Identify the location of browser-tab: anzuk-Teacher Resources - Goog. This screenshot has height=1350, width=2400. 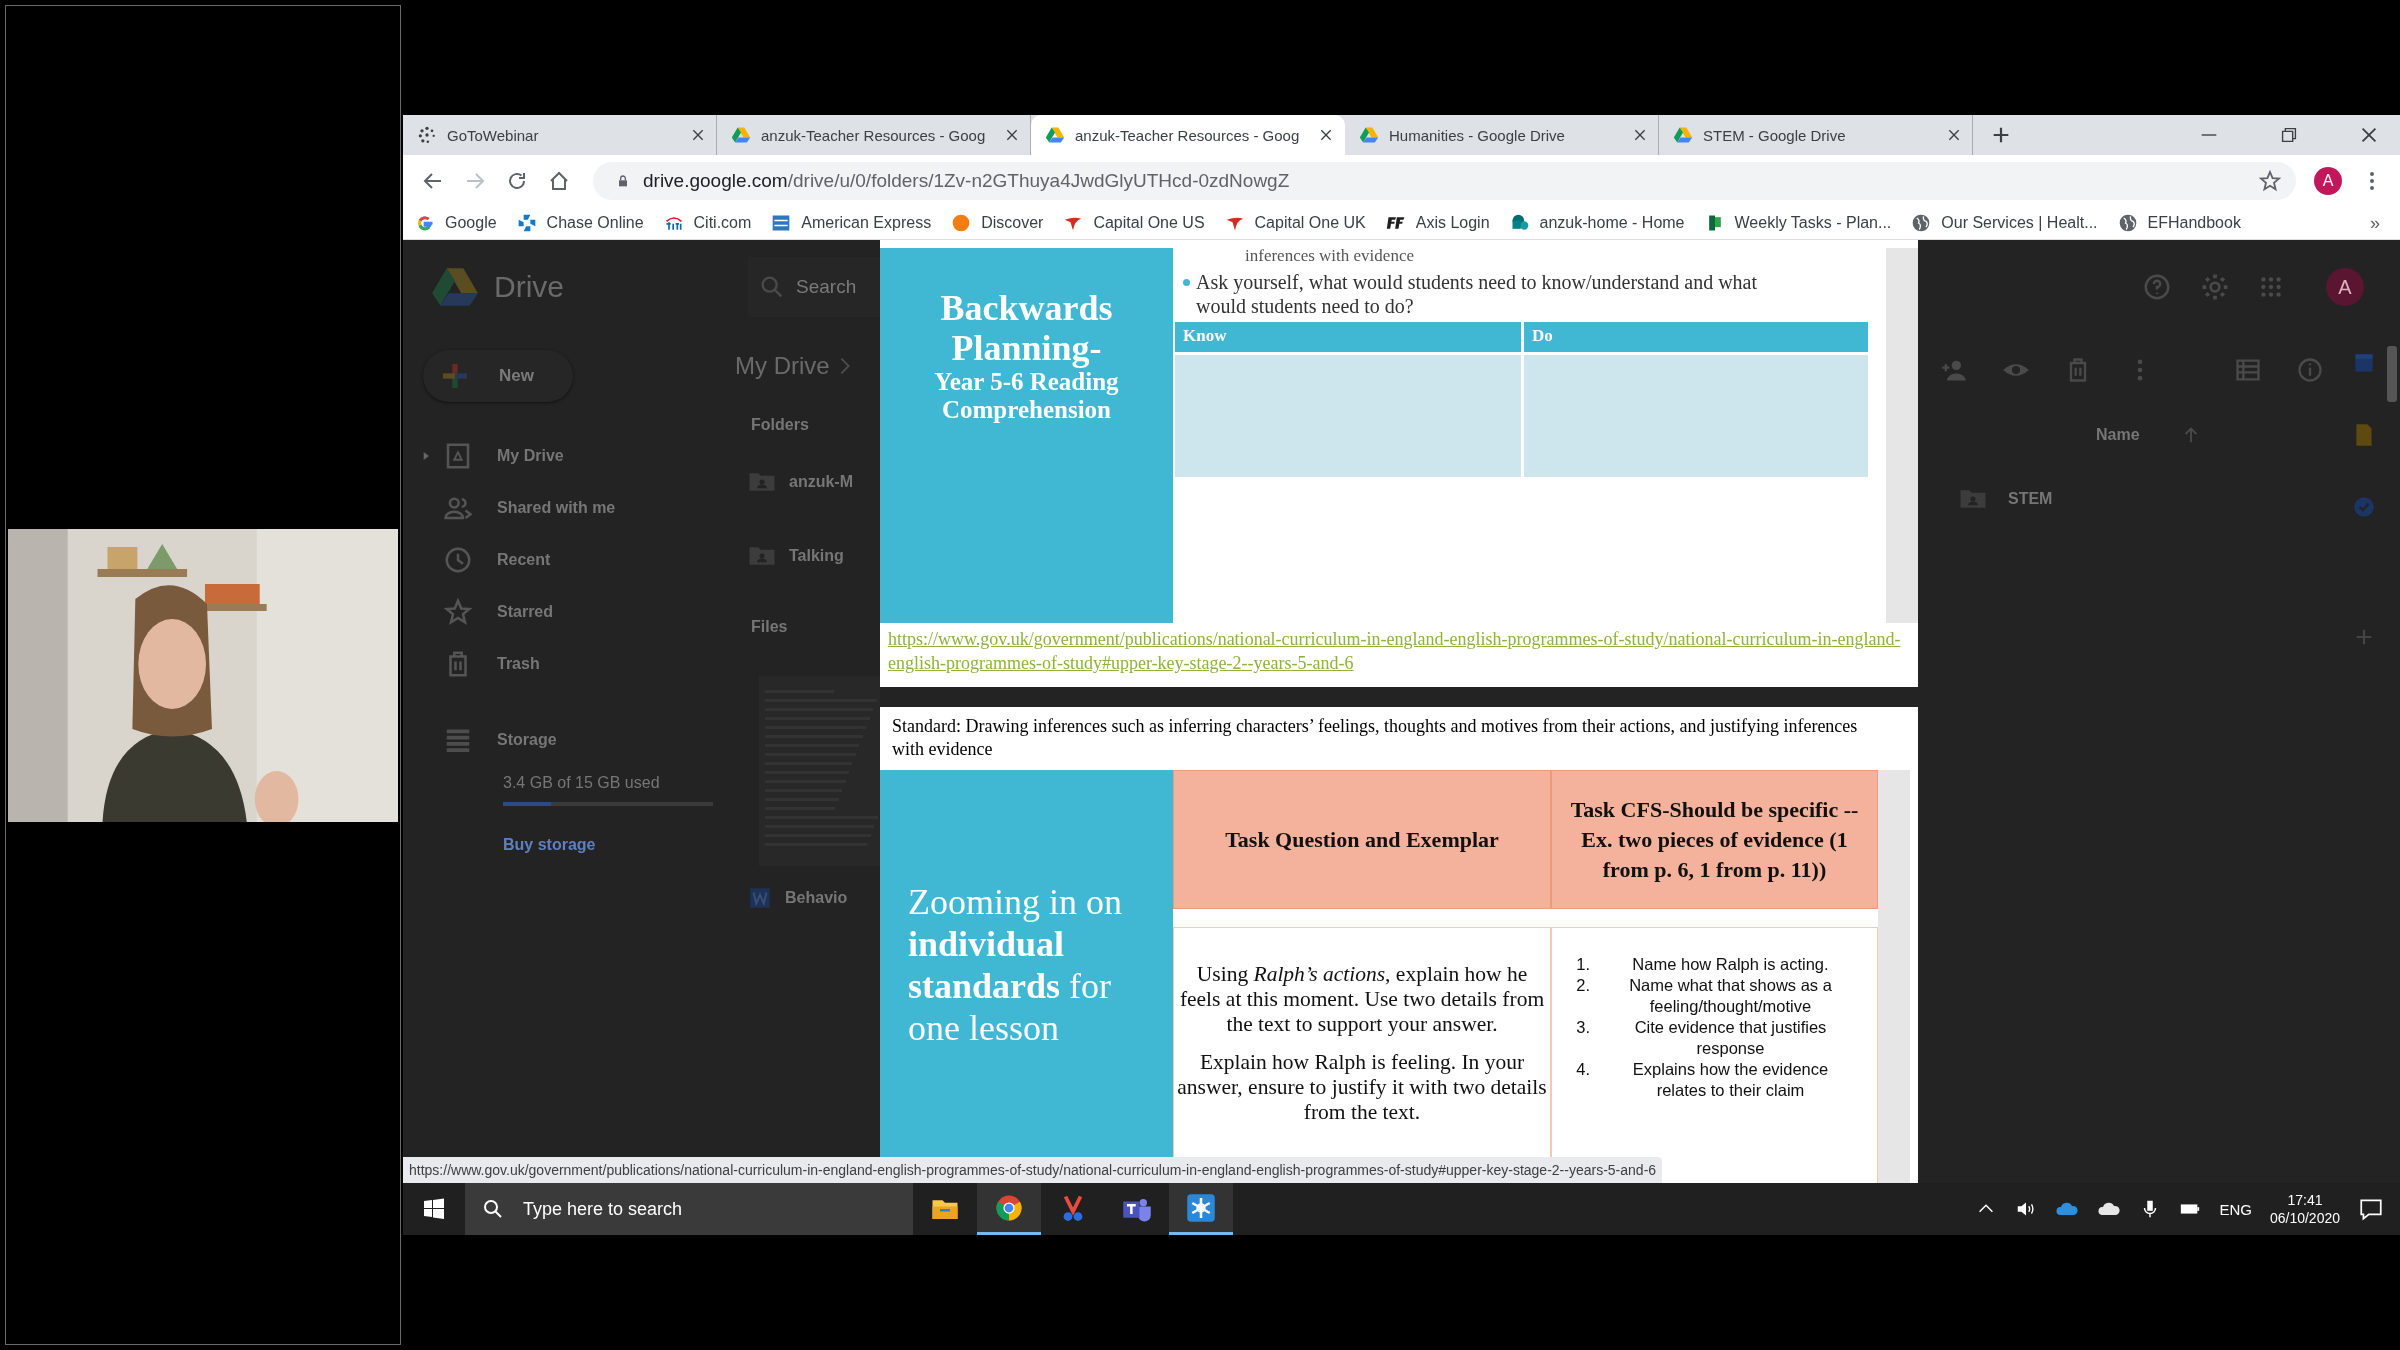
(1188, 135).